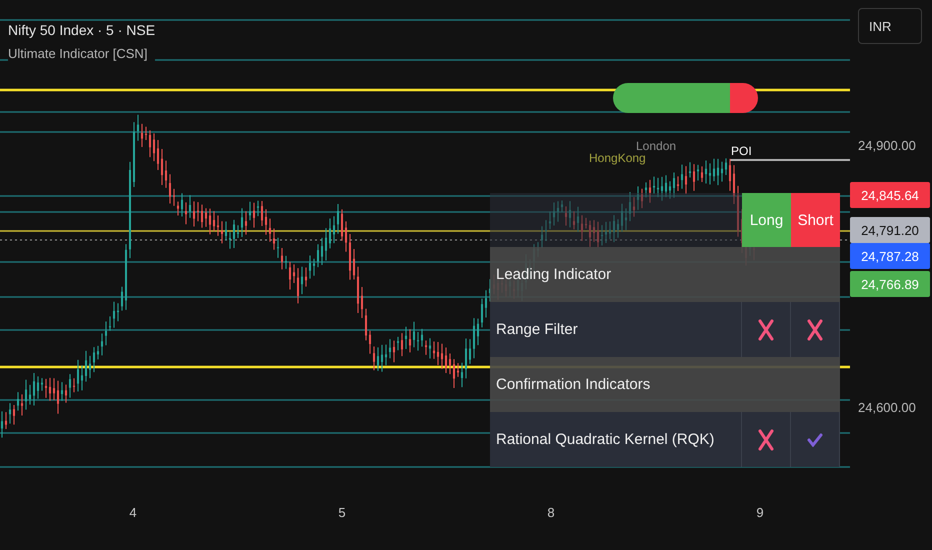 This screenshot has width=932, height=550. Describe the element at coordinates (617, 158) in the screenshot. I see `session-label: HongKong` at that location.